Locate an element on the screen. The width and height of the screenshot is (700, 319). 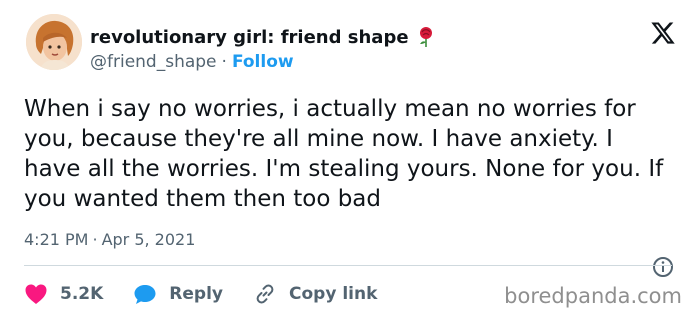
tweet-time: 4:21 PM is located at coordinates (56, 239).